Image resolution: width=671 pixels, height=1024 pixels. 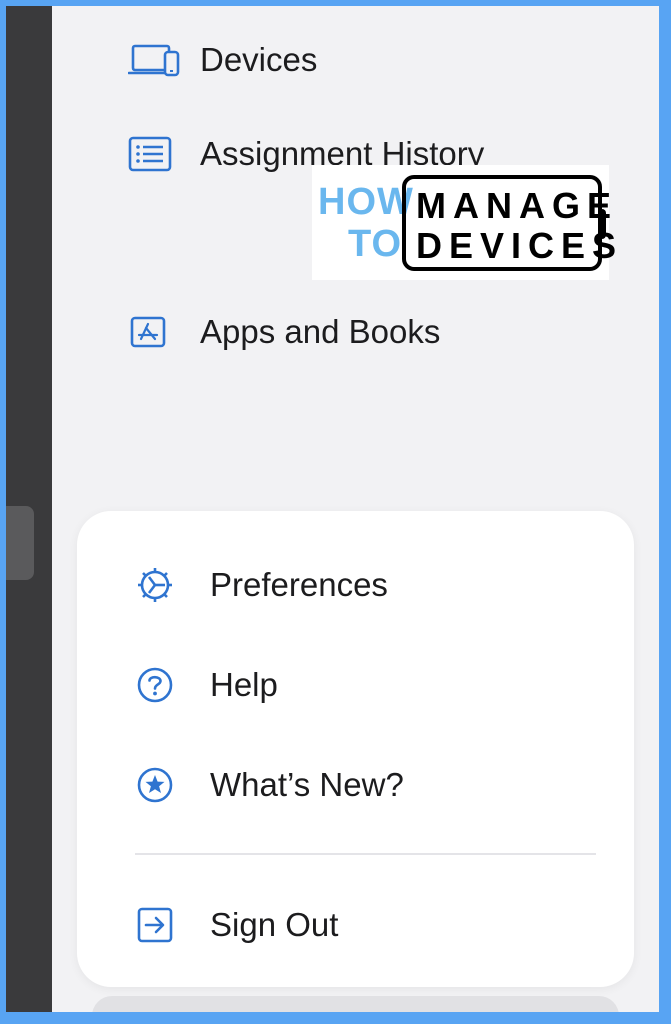 I want to click on menu-item-label: Help, so click(x=244, y=684).